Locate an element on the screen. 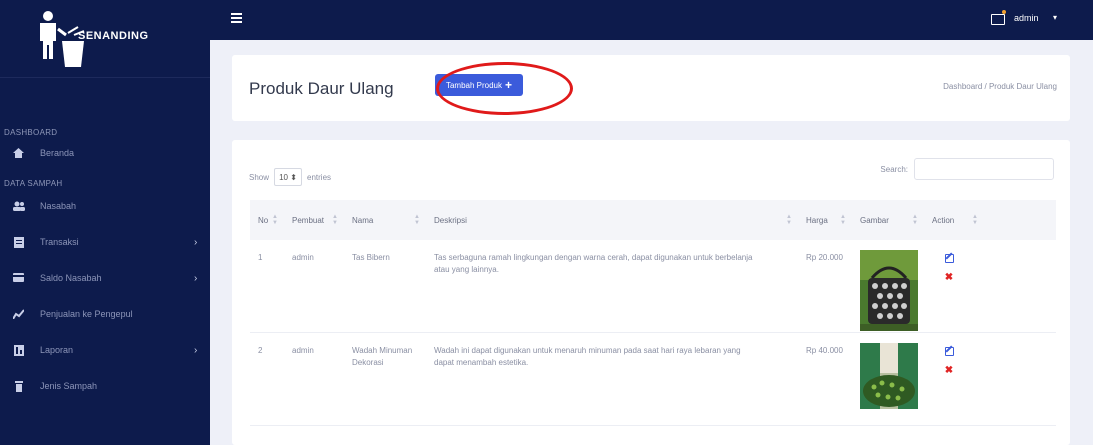  wallet-icon is located at coordinates (18, 278).